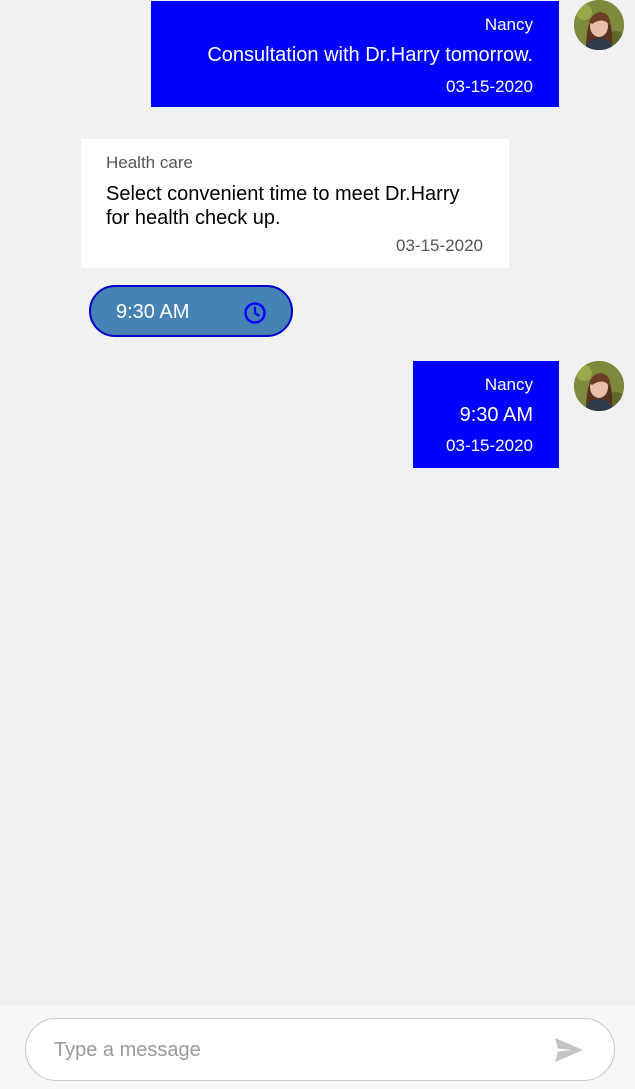 This screenshot has height=1089, width=635. What do you see at coordinates (255, 313) in the screenshot?
I see `clock-icon` at bounding box center [255, 313].